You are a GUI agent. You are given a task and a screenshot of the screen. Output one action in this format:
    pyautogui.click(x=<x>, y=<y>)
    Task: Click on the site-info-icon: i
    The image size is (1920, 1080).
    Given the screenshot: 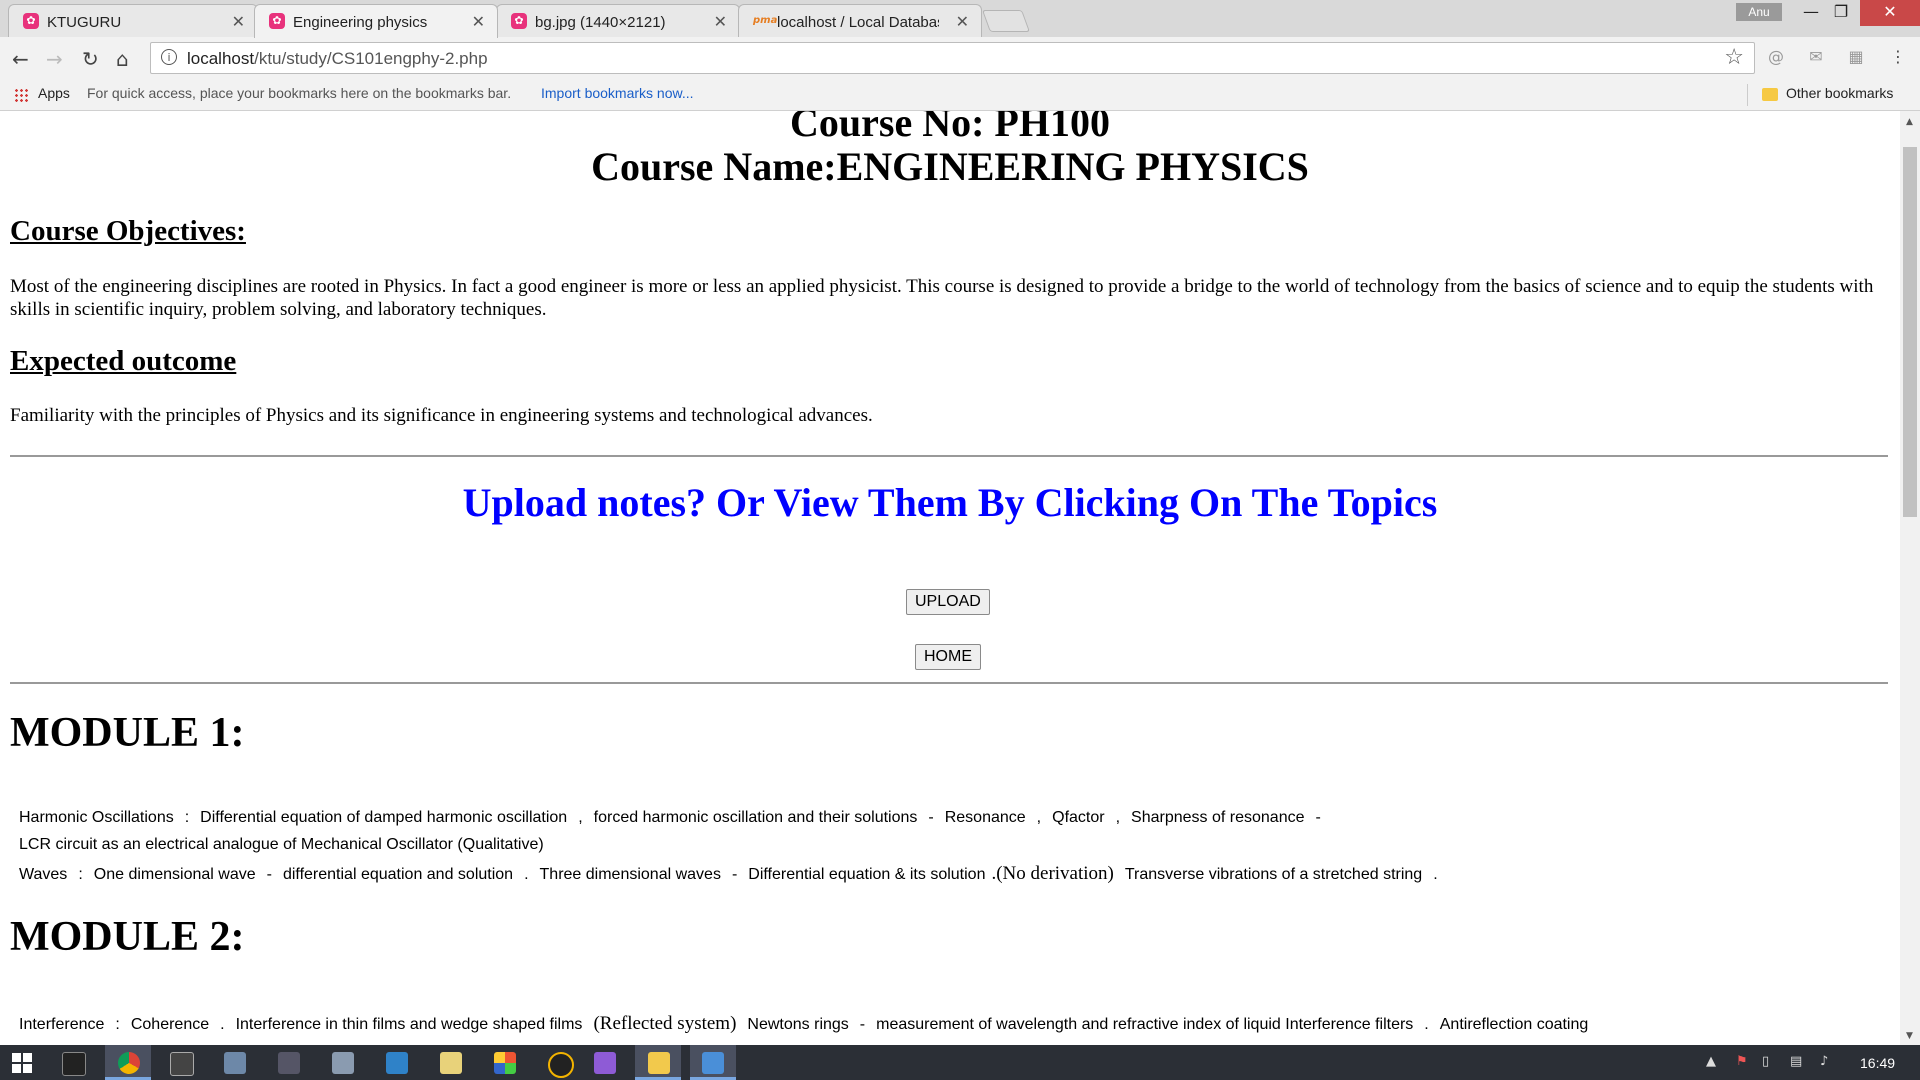 What is the action you would take?
    pyautogui.click(x=169, y=57)
    